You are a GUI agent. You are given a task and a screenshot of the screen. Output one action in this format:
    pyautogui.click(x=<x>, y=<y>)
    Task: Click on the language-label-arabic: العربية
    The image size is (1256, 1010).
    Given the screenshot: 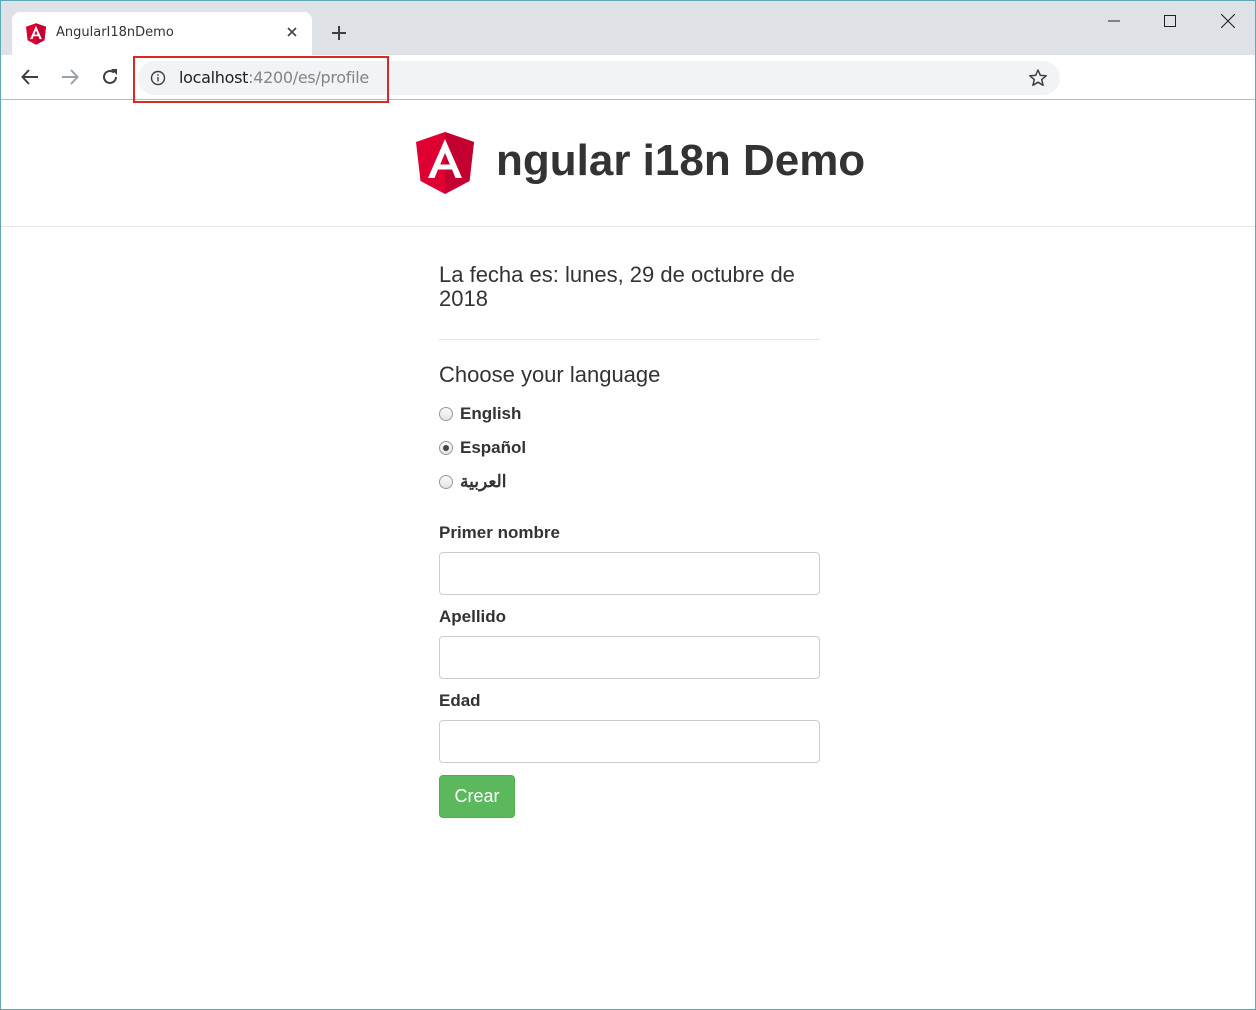 What is the action you would take?
    pyautogui.click(x=483, y=481)
    